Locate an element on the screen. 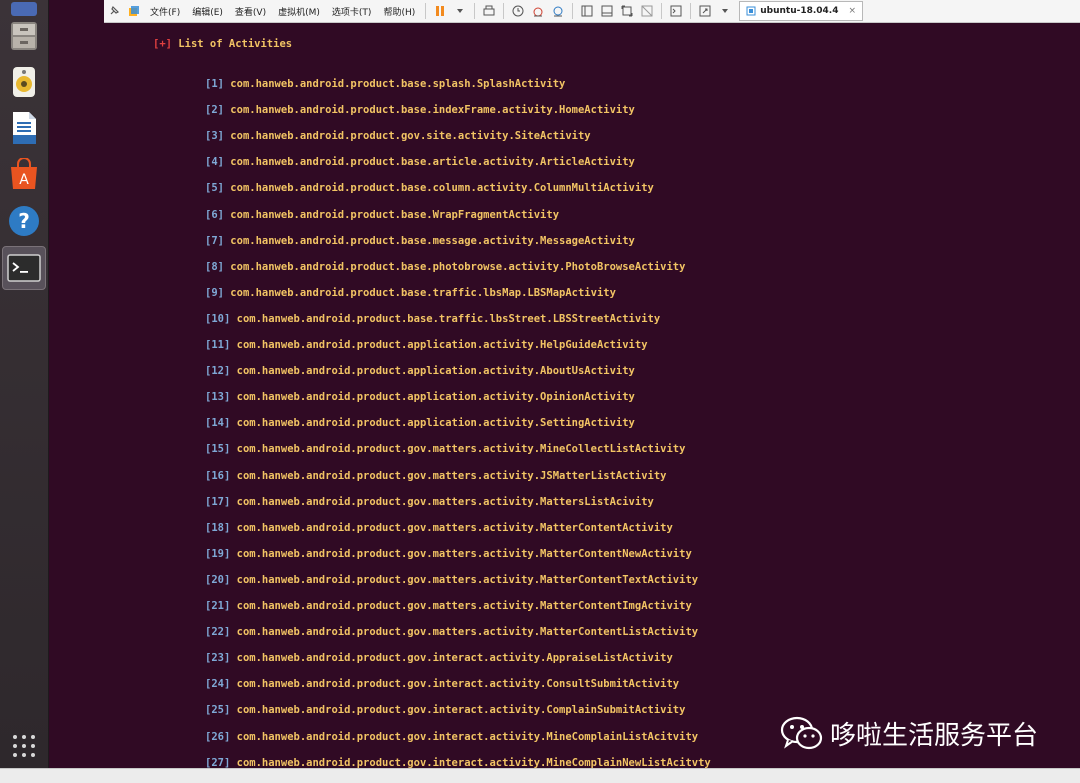  activity-index: [19] is located at coordinates (218, 553).